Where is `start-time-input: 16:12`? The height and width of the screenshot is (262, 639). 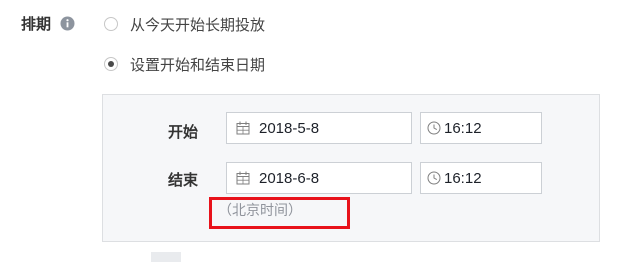
start-time-input: 16:12 is located at coordinates (481, 128).